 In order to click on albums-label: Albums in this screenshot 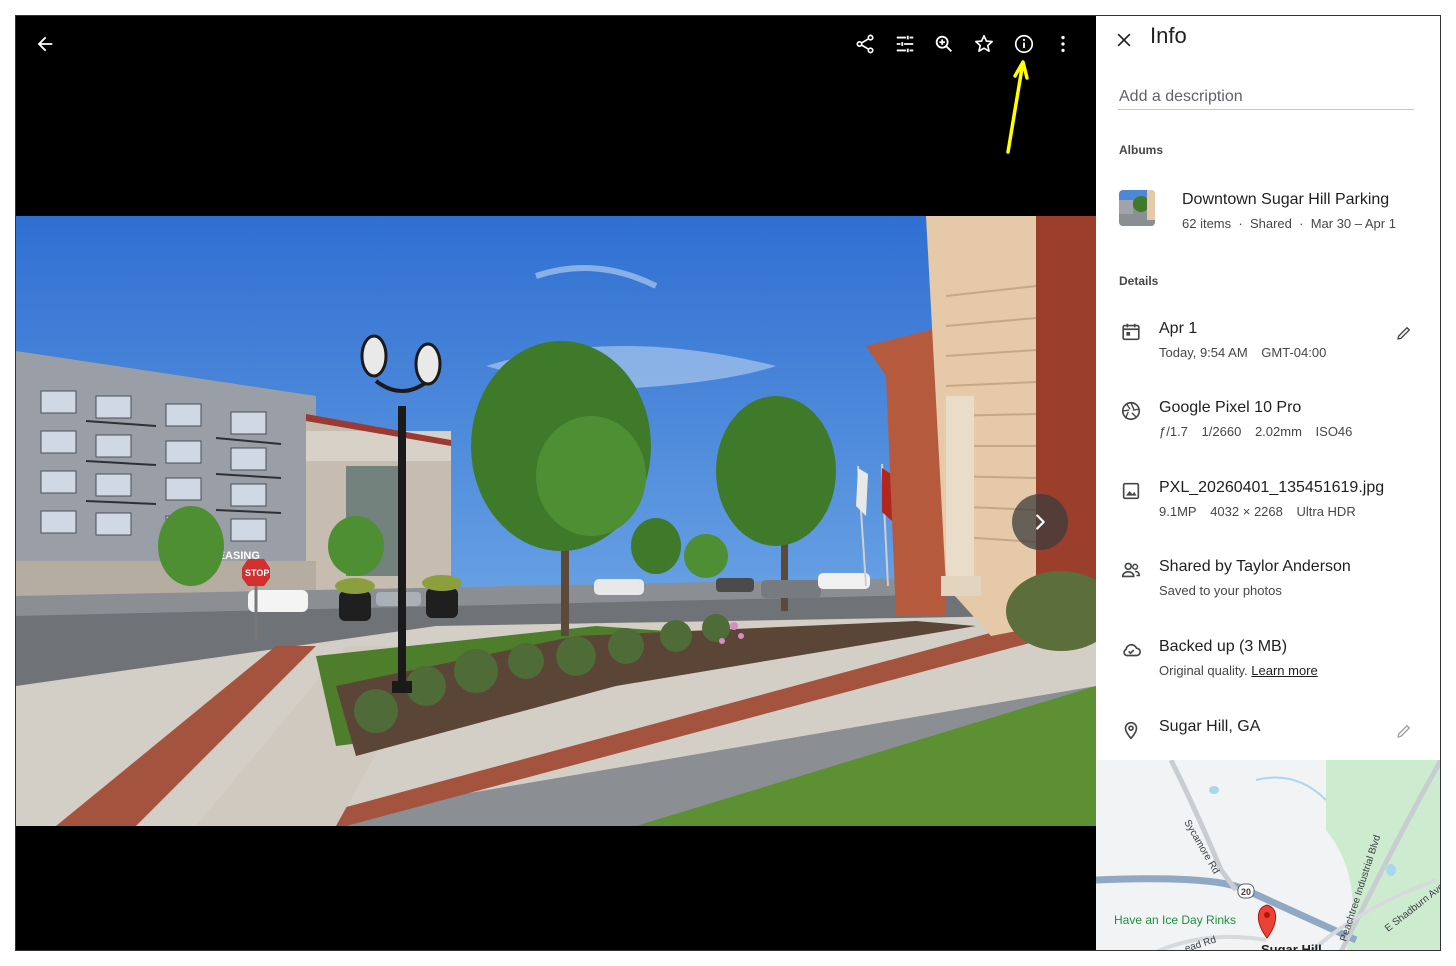, I will do `click(1141, 150)`.